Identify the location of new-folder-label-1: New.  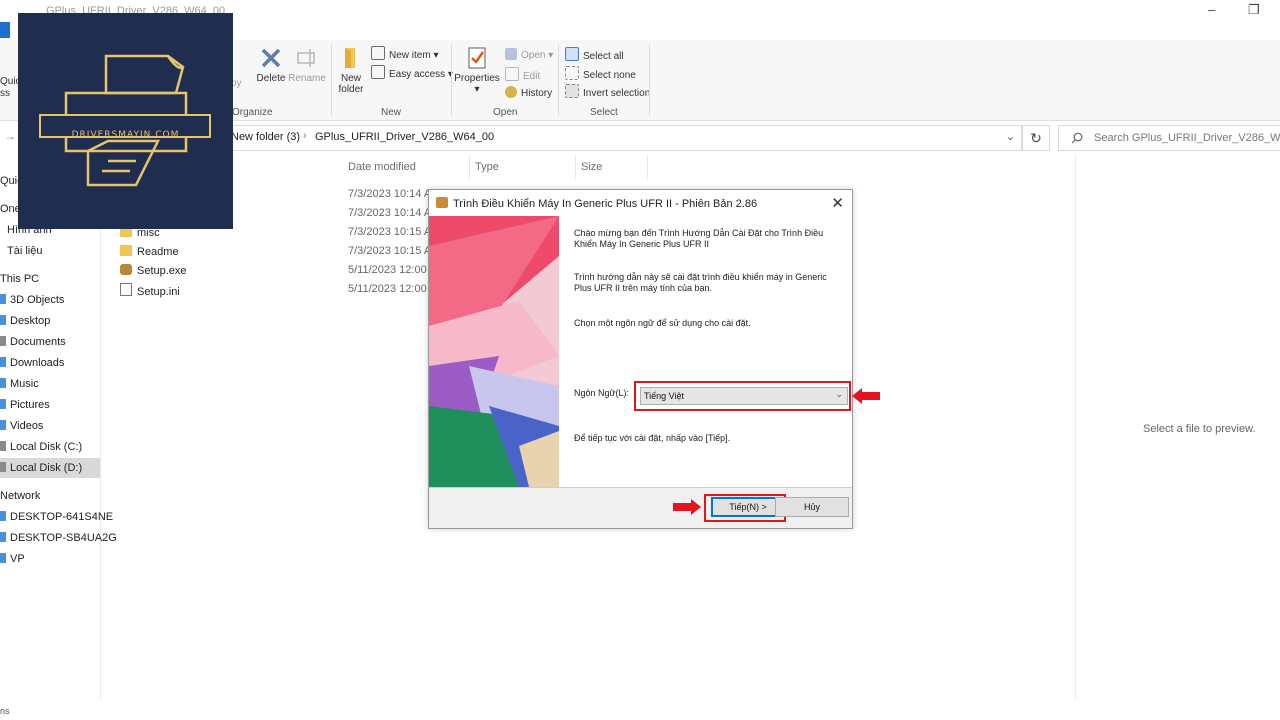
(350, 78).